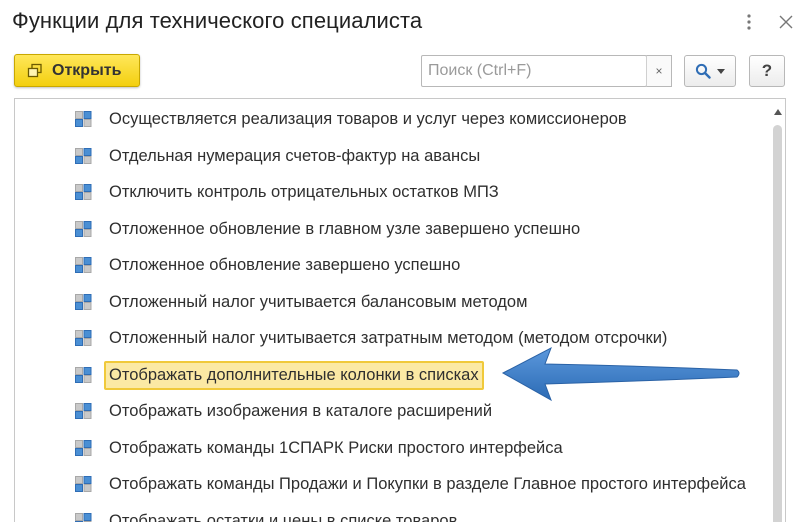 This screenshot has width=800, height=522. I want to click on toolbar: Открыть × ?, so click(400, 71).